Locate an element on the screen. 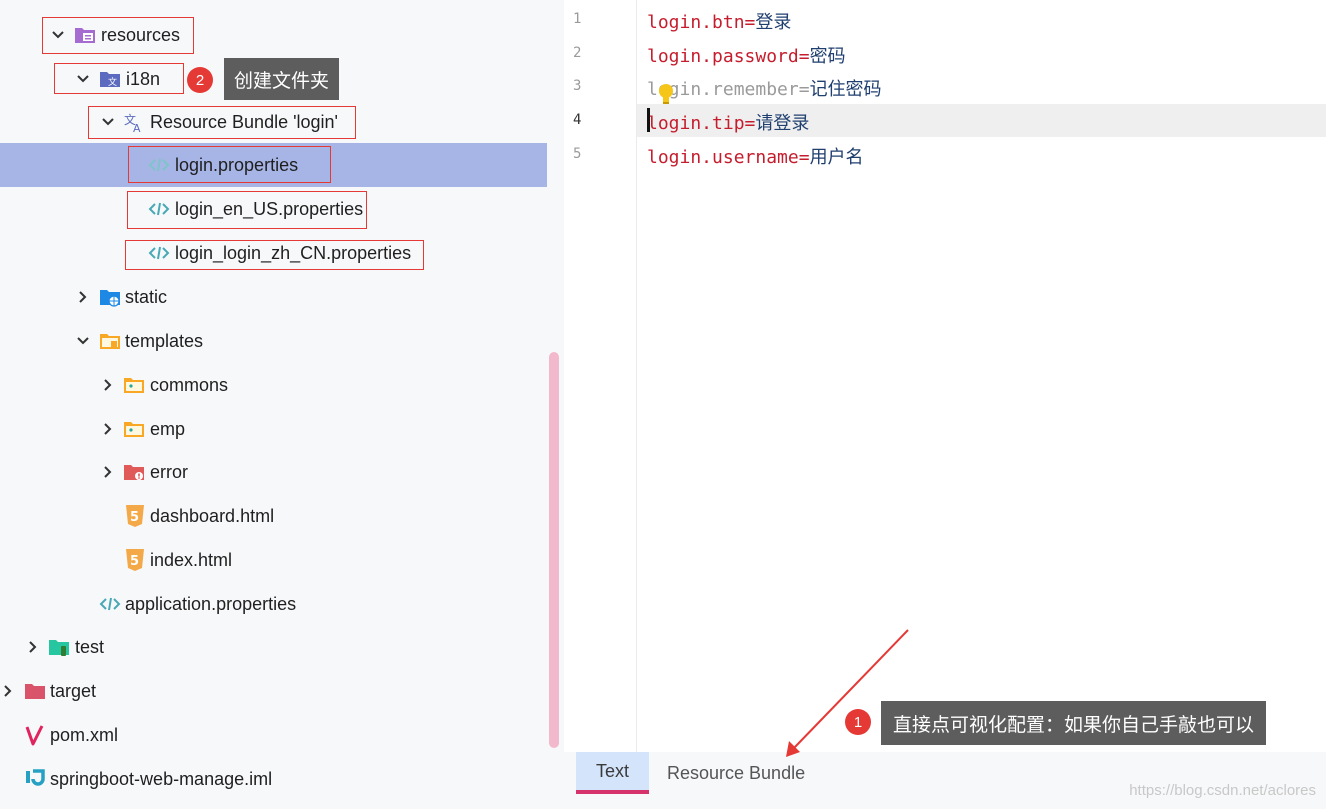 The image size is (1326, 809). iml-icon is located at coordinates (35, 779).